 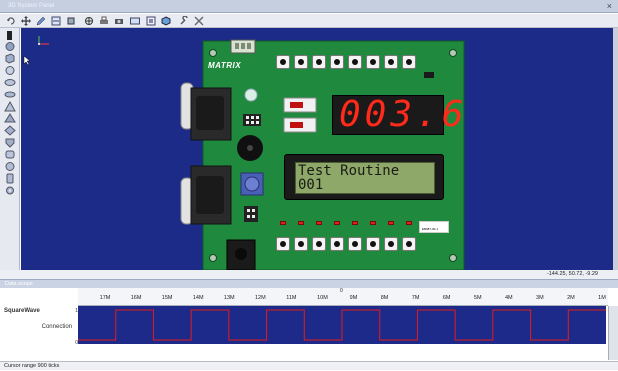 What do you see at coordinates (56, 327) in the screenshot?
I see `trace-label: Connection` at bounding box center [56, 327].